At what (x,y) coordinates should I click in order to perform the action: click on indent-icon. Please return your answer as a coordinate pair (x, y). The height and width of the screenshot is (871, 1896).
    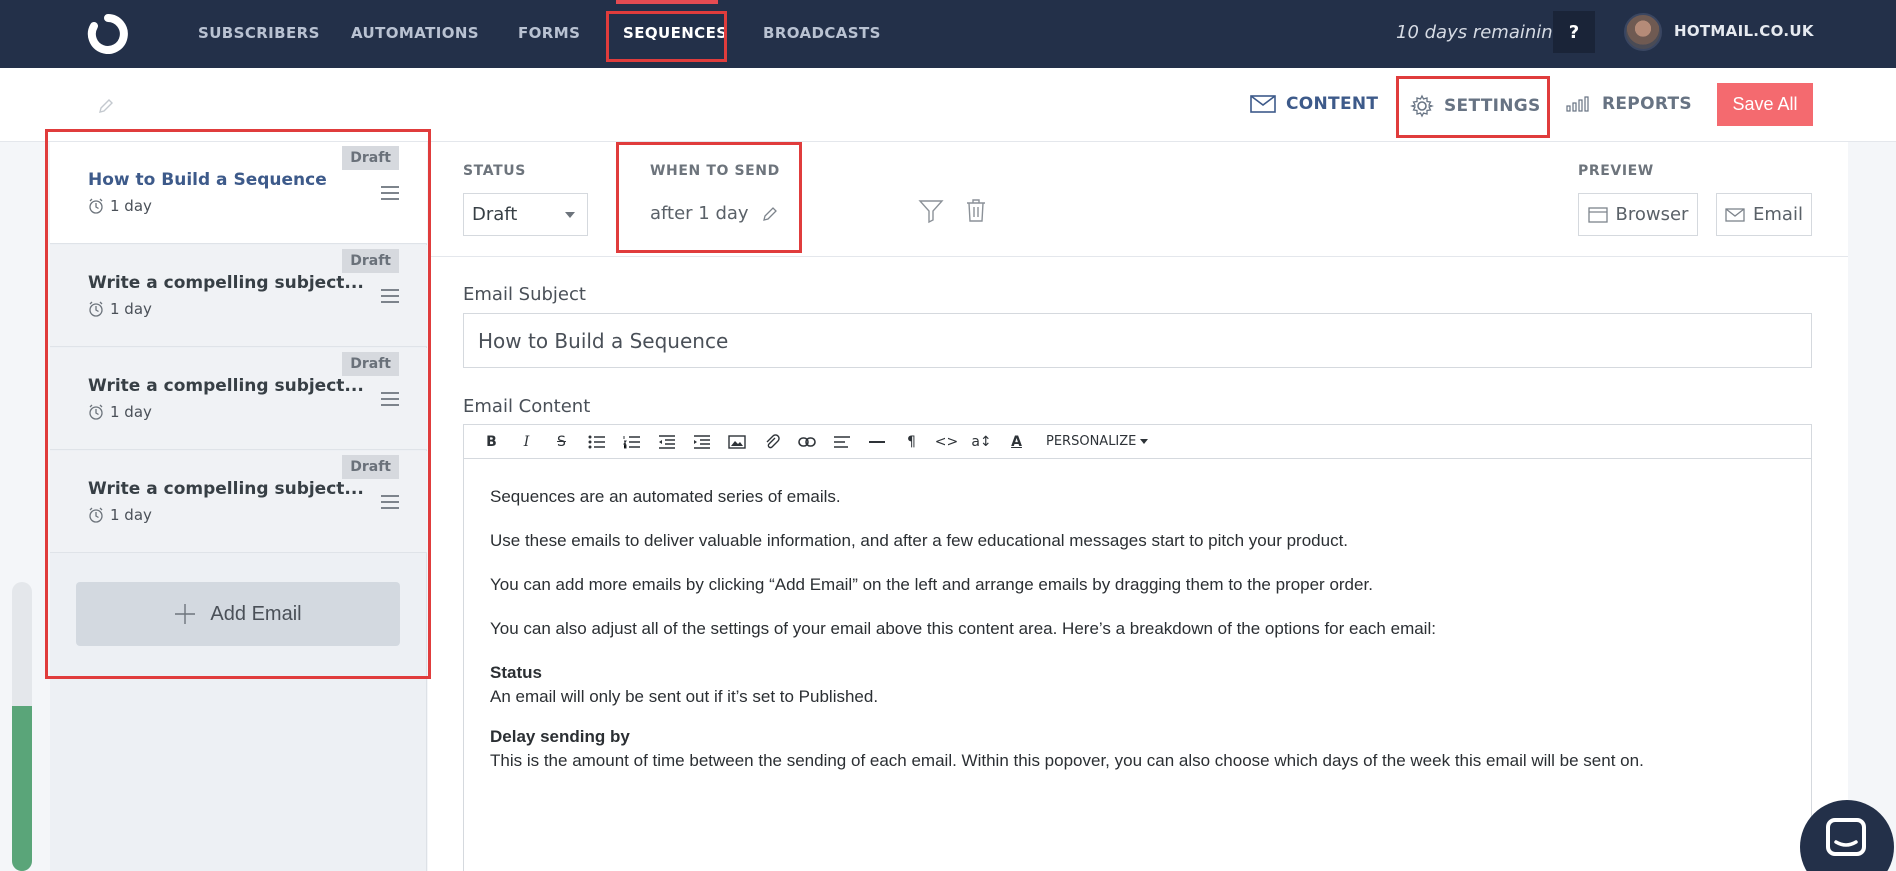
    Looking at the image, I should click on (701, 441).